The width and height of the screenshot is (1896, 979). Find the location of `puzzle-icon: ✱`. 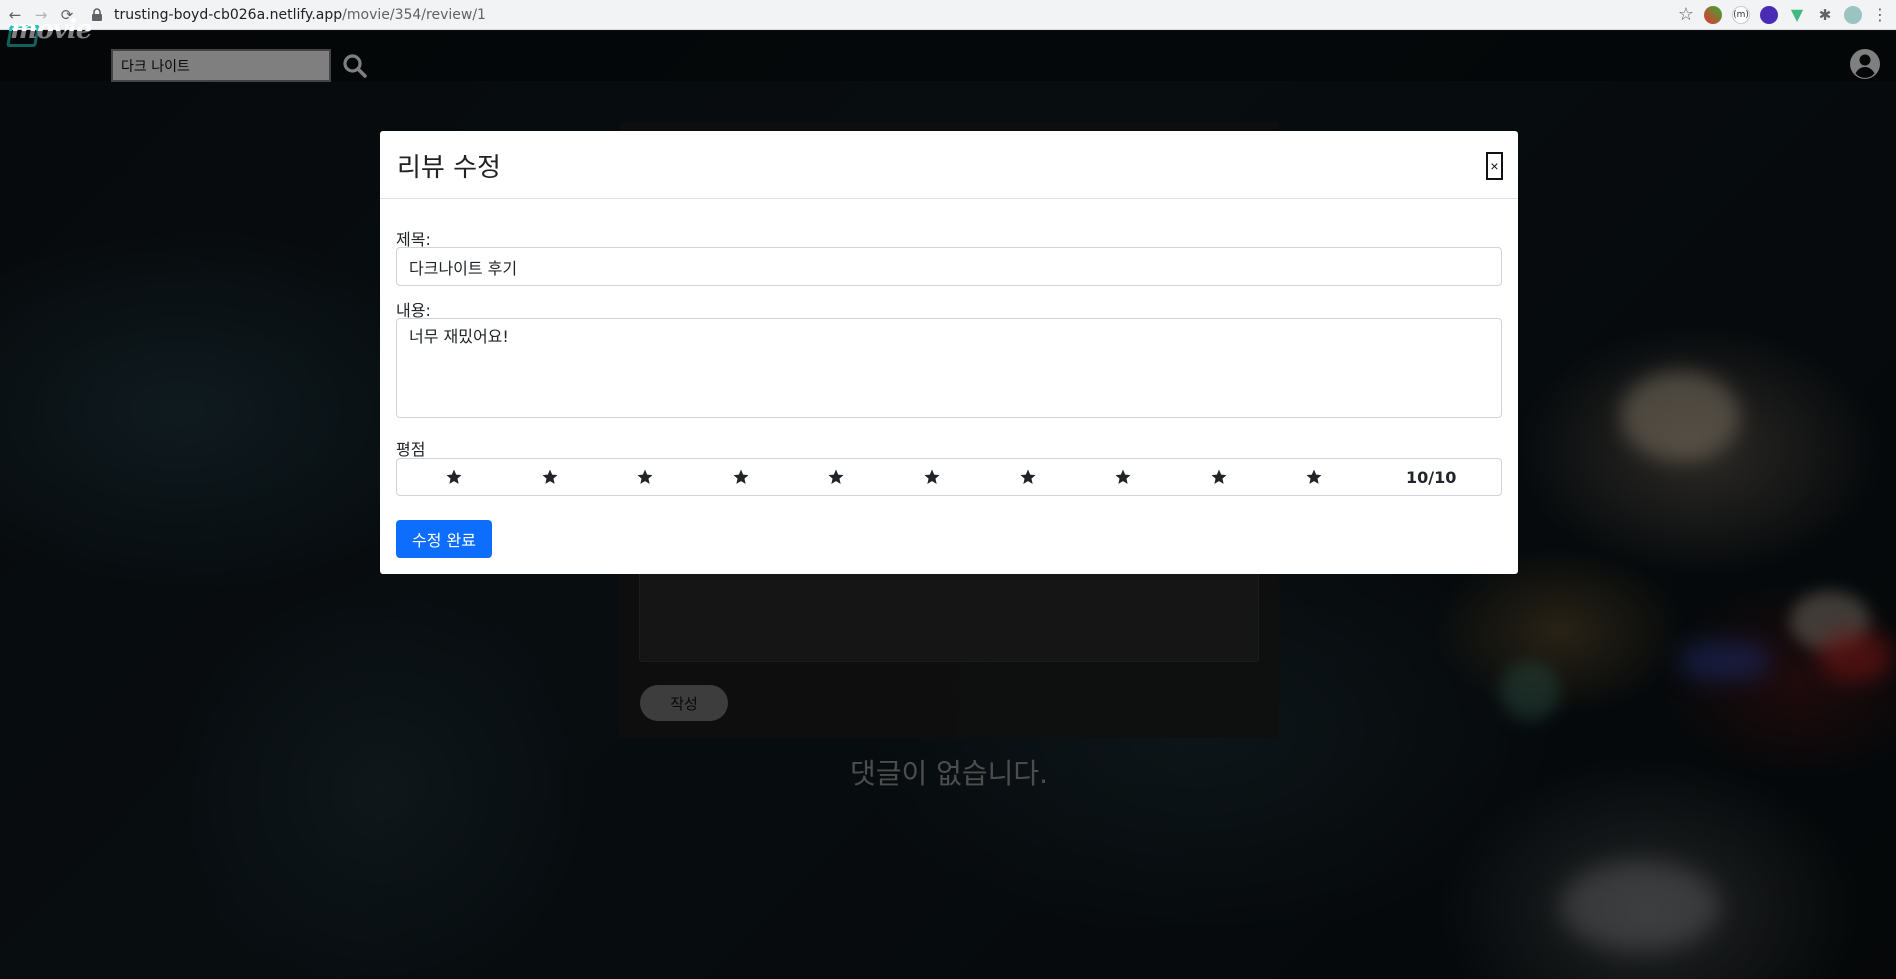

puzzle-icon: ✱ is located at coordinates (1825, 15).